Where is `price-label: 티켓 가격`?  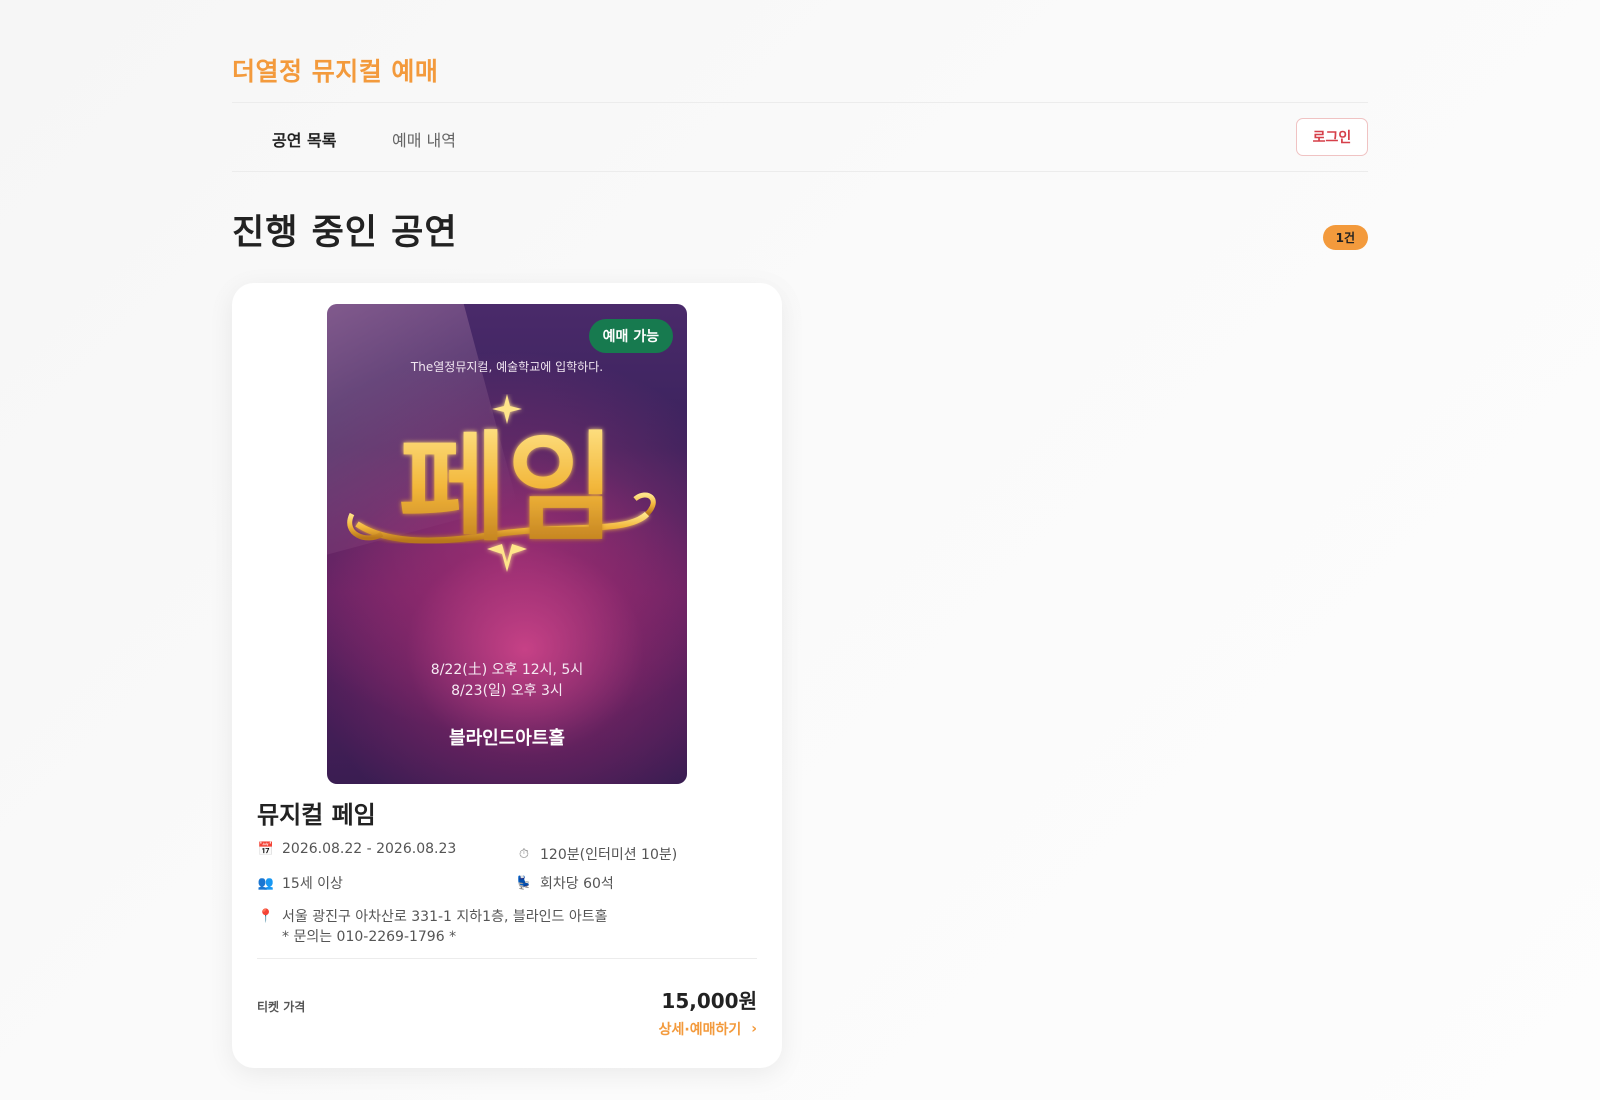 price-label: 티켓 가격 is located at coordinates (281, 1007).